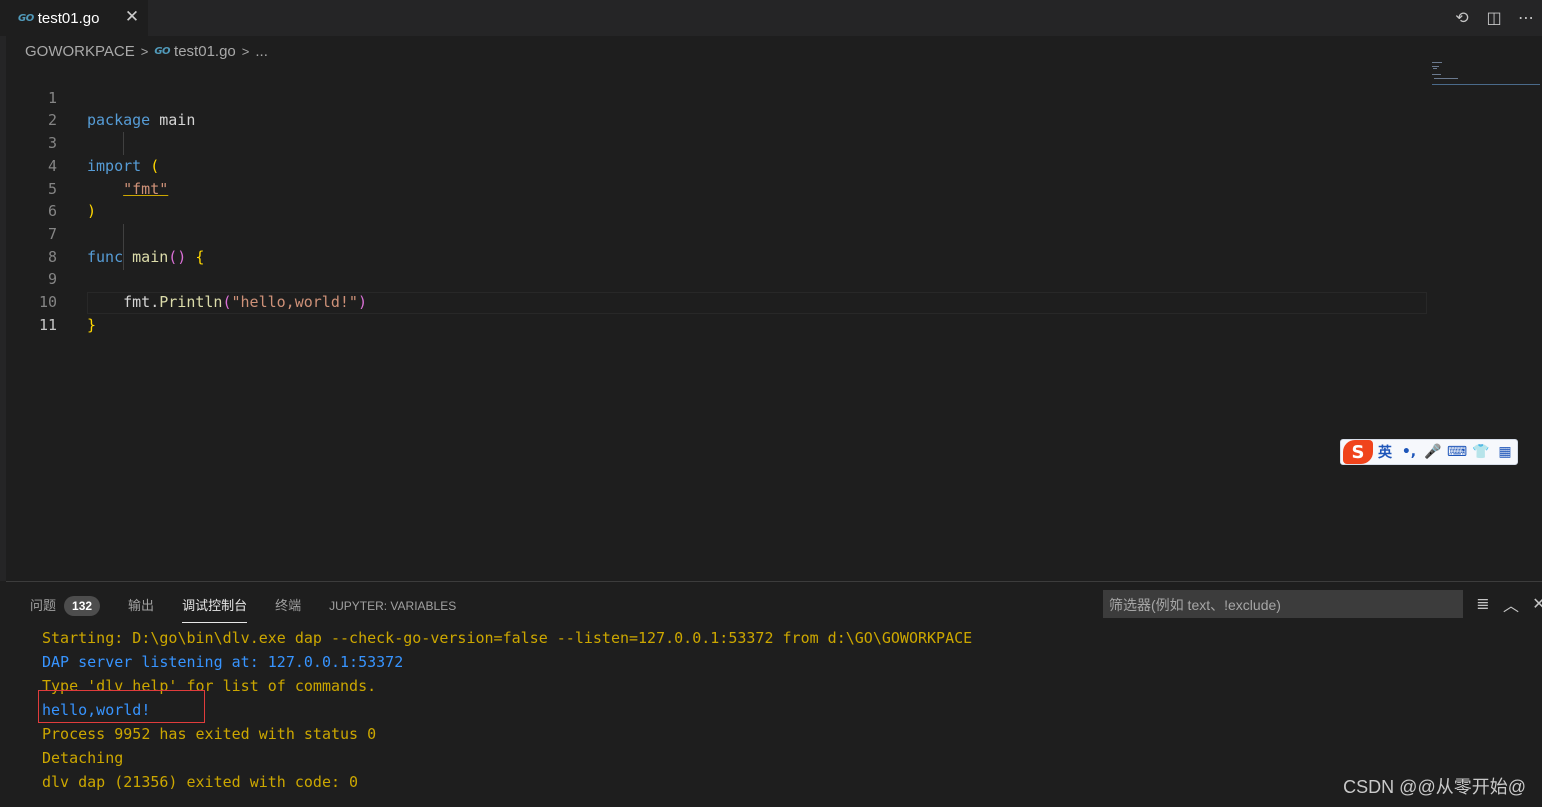 This screenshot has width=1542, height=807. What do you see at coordinates (1483, 604) in the screenshot?
I see `clear-console-icon: ≣` at bounding box center [1483, 604].